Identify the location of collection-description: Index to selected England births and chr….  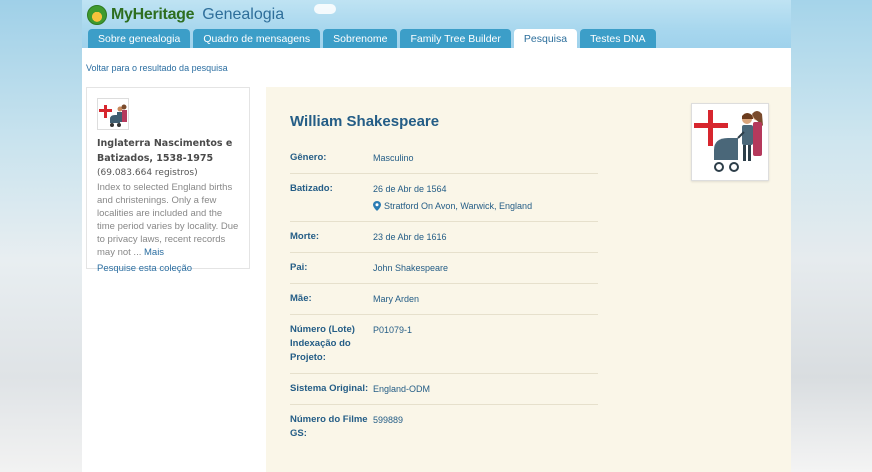
(168, 220).